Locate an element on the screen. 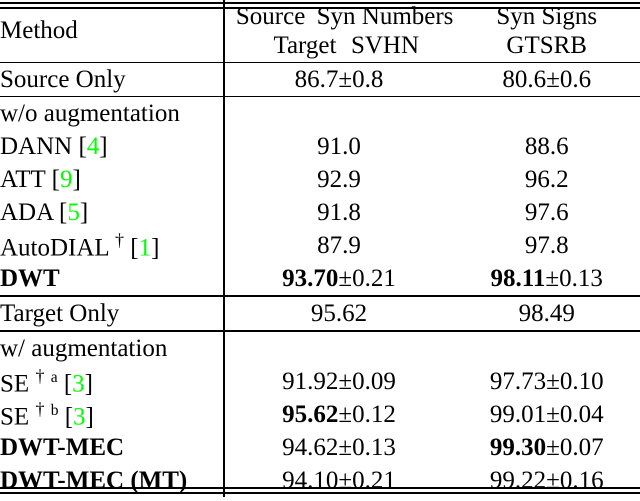 The width and height of the screenshot is (640, 501). cell-gtsrb: 98.11±0.13 is located at coordinates (546, 278).